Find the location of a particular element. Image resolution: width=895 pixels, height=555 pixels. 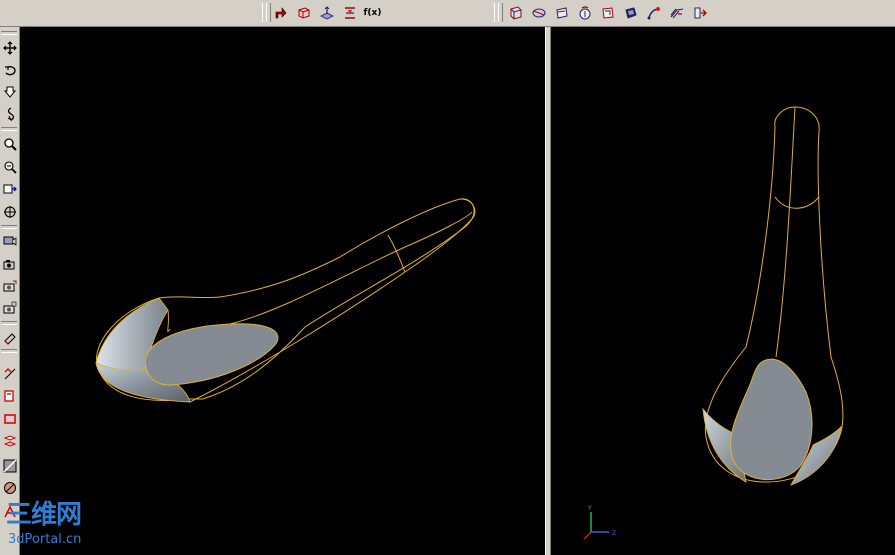

view-options-icon is located at coordinates (9, 241).